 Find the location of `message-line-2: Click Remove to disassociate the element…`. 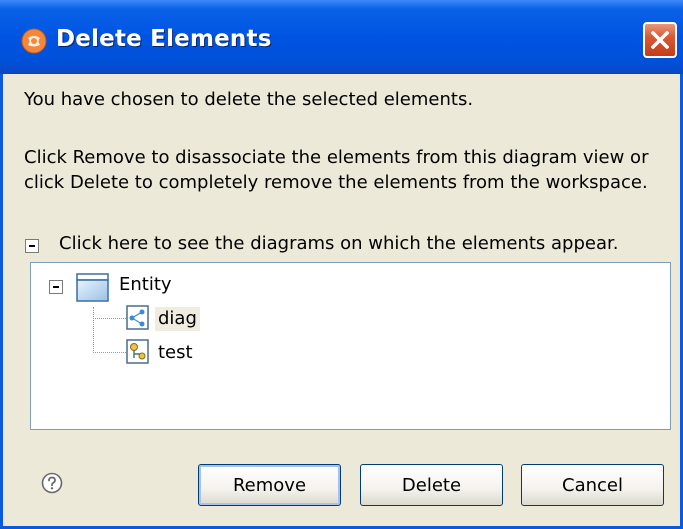

message-line-2: Click Remove to disassociate the element… is located at coordinates (336, 157).